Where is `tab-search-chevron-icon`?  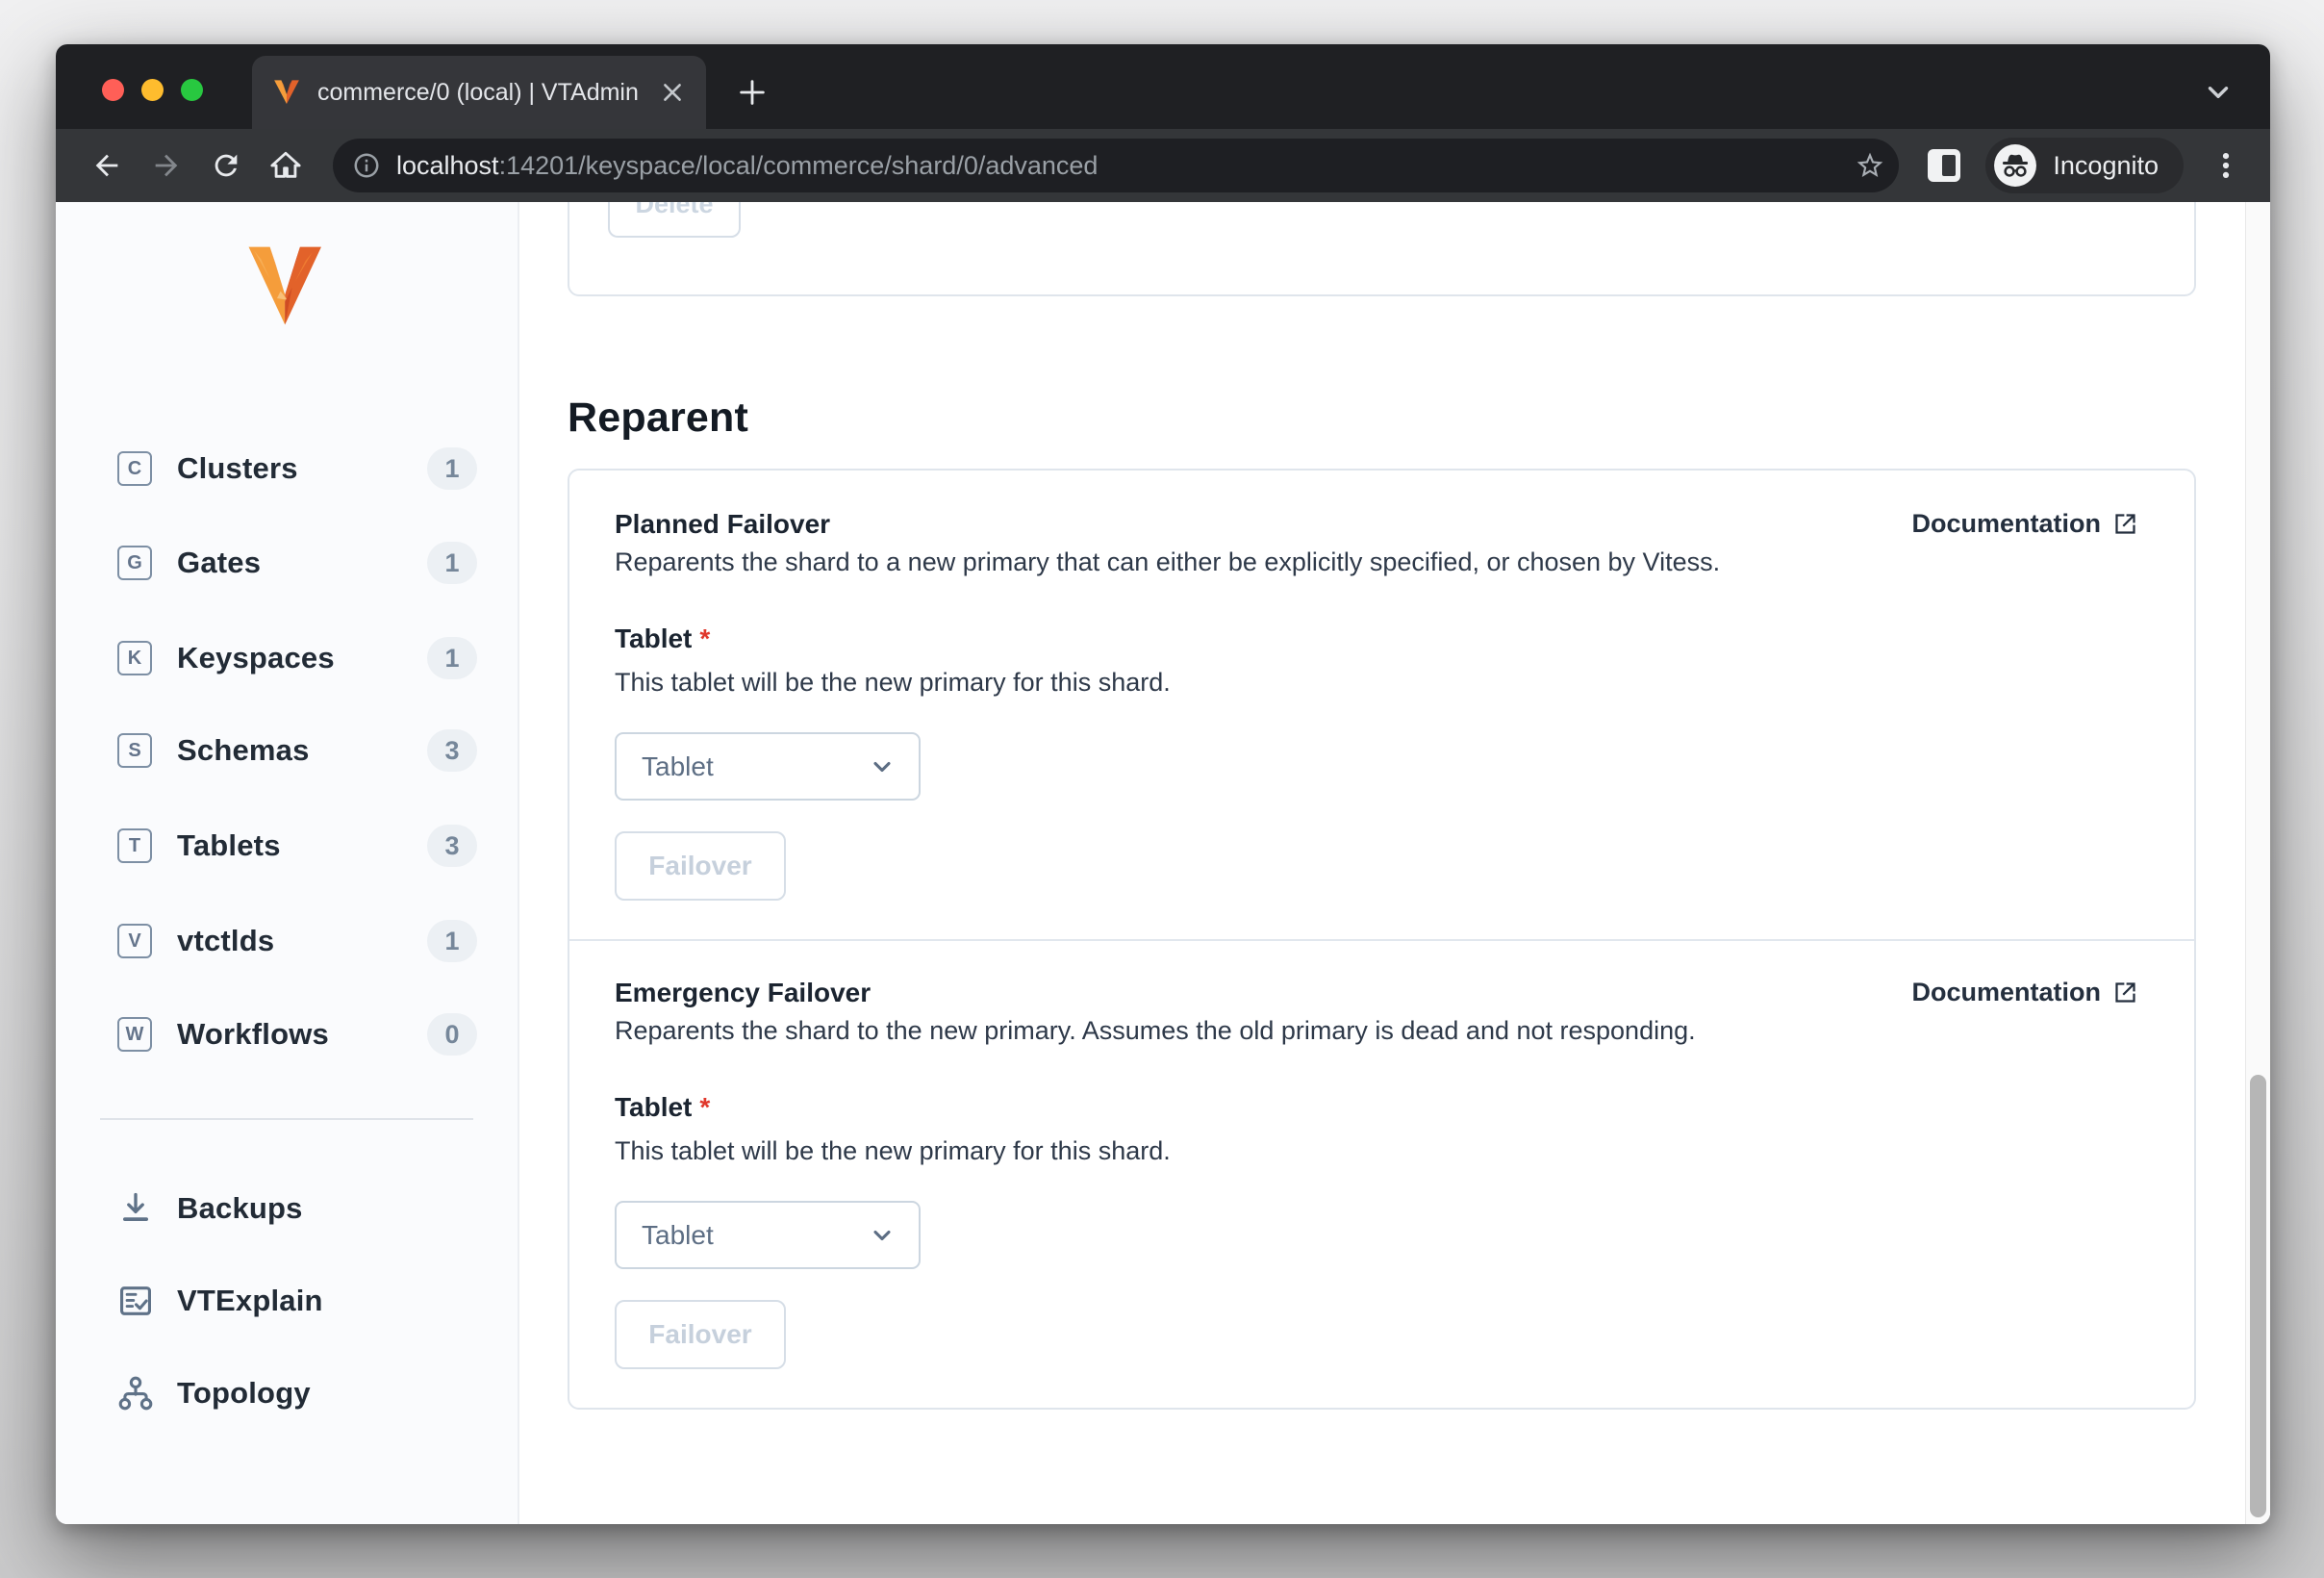 tab-search-chevron-icon is located at coordinates (2218, 92).